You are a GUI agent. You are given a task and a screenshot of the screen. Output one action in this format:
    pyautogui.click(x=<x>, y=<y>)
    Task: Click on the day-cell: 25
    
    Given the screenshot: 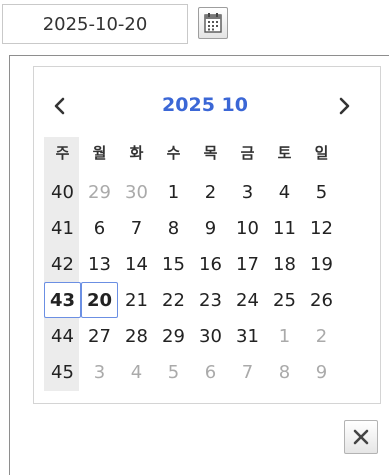 What is the action you would take?
    pyautogui.click(x=284, y=300)
    